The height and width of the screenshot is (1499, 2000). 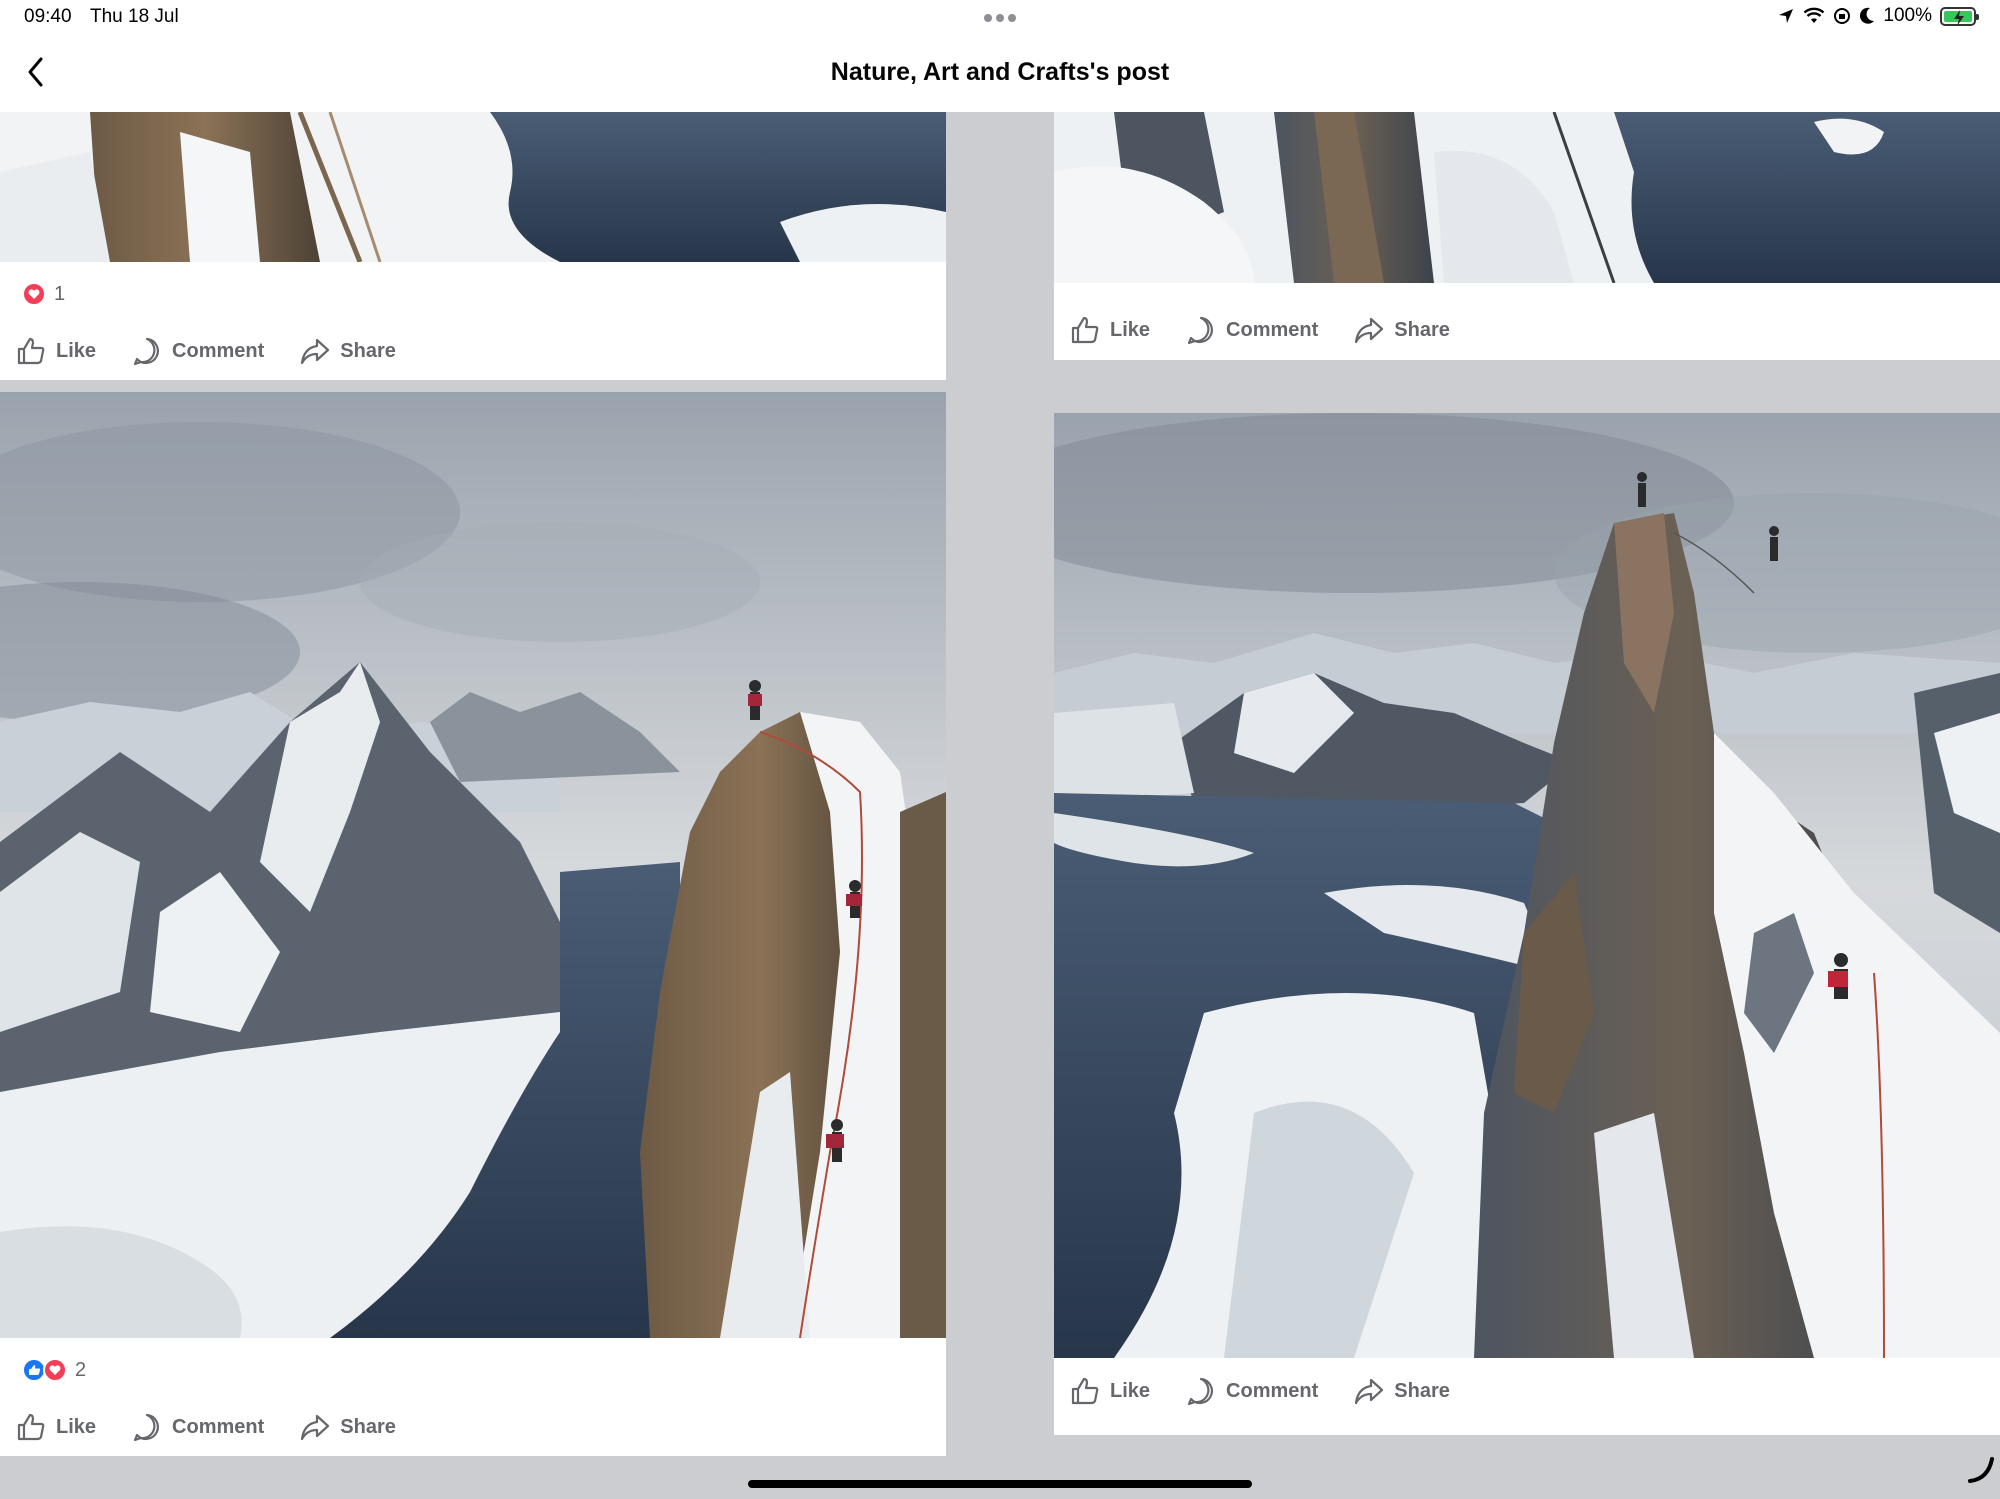 I want to click on reaction-count: 2, so click(x=81, y=1369).